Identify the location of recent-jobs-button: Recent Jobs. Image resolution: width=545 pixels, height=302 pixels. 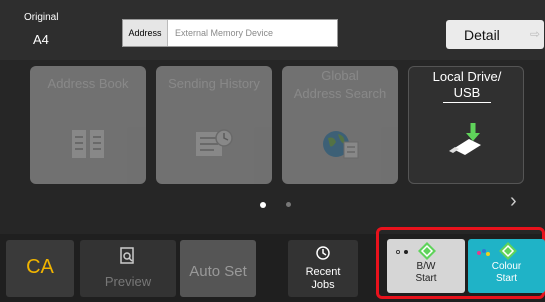
(323, 268).